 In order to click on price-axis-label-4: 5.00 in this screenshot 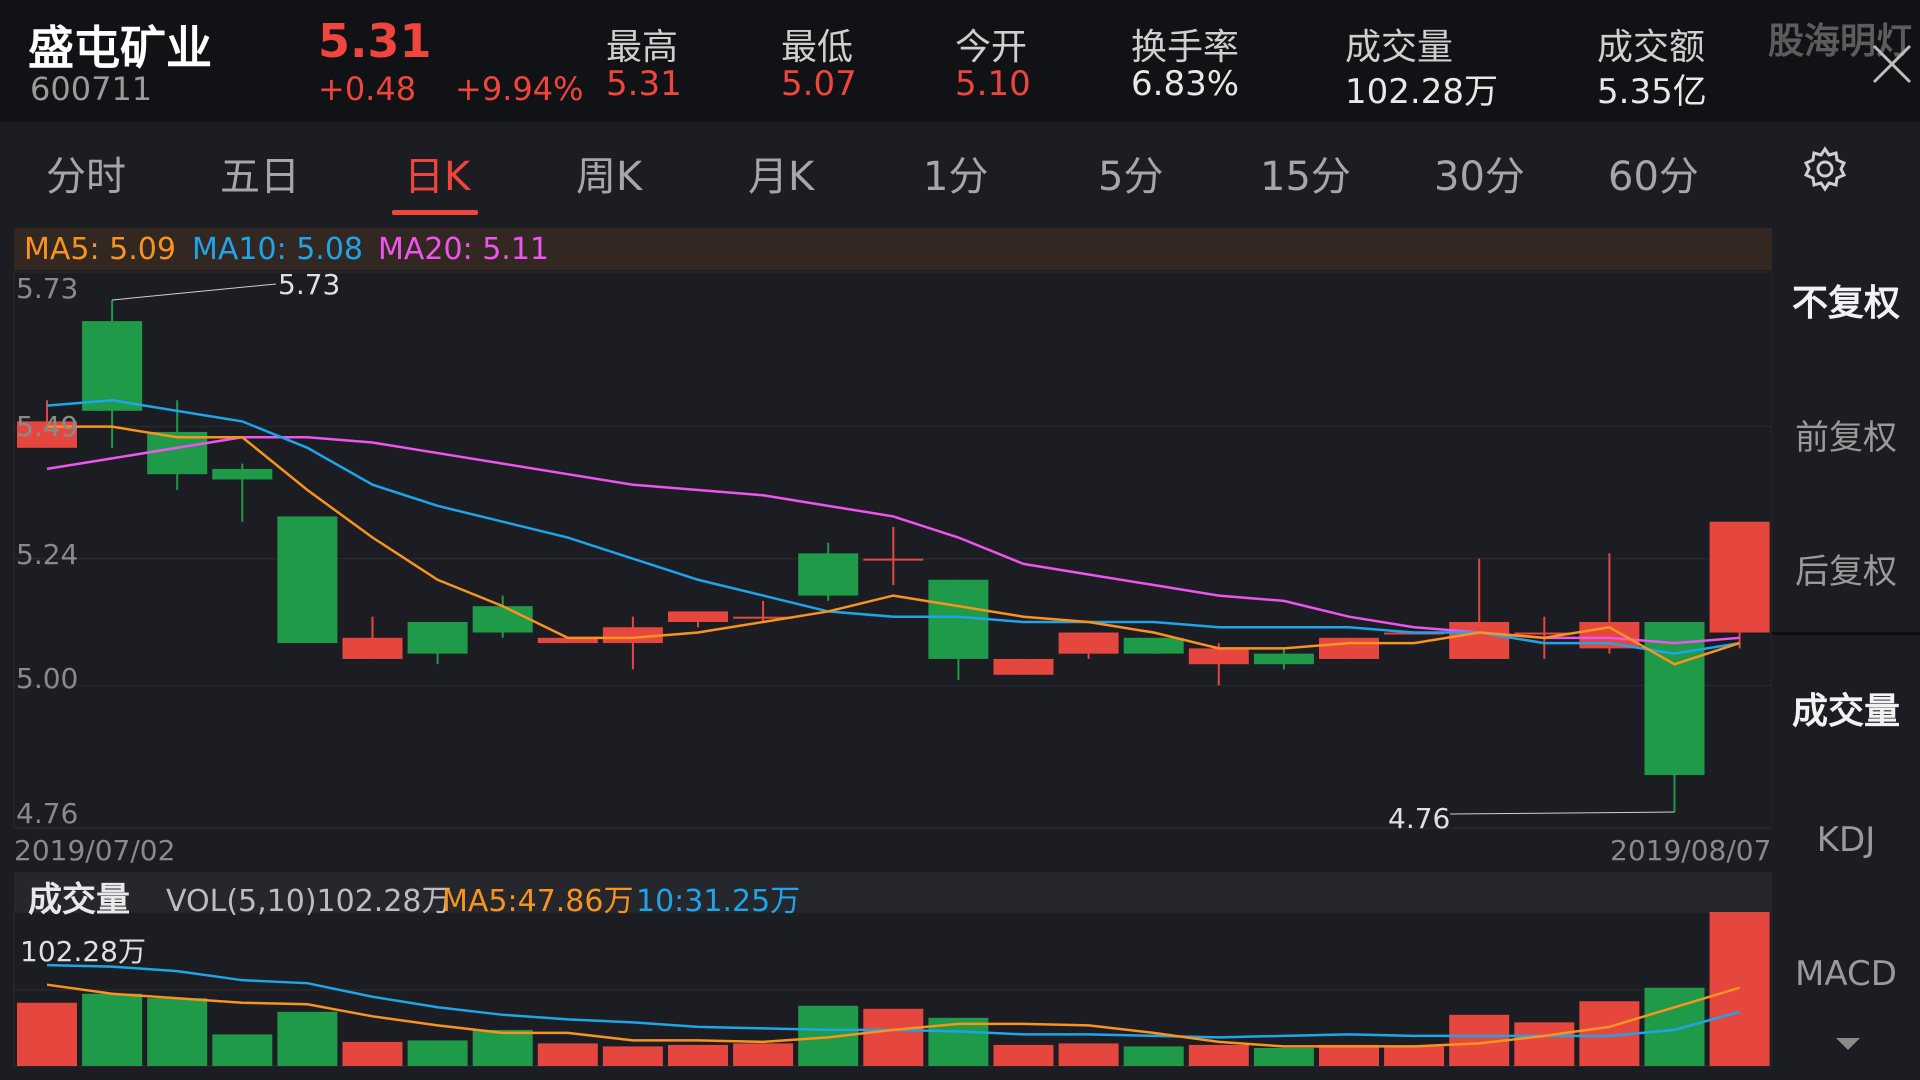, I will do `click(47, 678)`.